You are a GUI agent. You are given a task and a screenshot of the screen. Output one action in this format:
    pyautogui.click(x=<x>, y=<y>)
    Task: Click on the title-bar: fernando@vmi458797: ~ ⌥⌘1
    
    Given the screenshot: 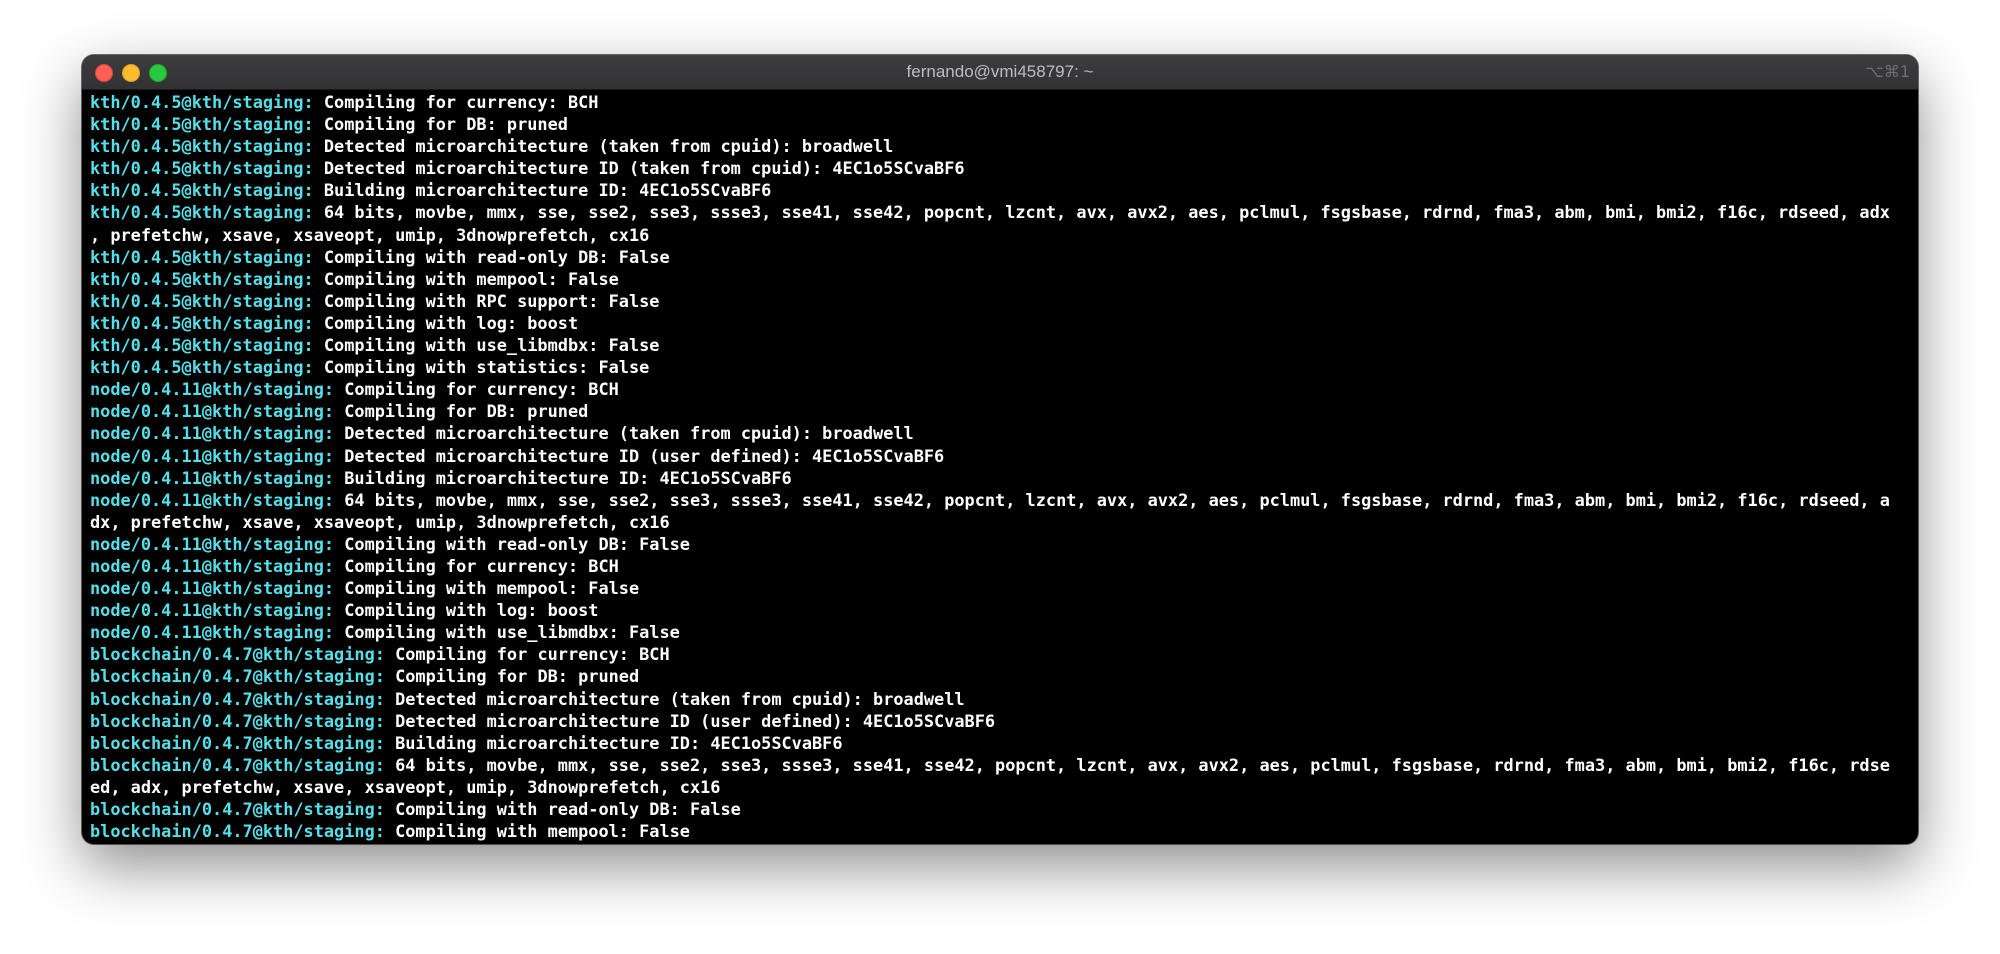 What is the action you would take?
    pyautogui.click(x=1000, y=72)
    